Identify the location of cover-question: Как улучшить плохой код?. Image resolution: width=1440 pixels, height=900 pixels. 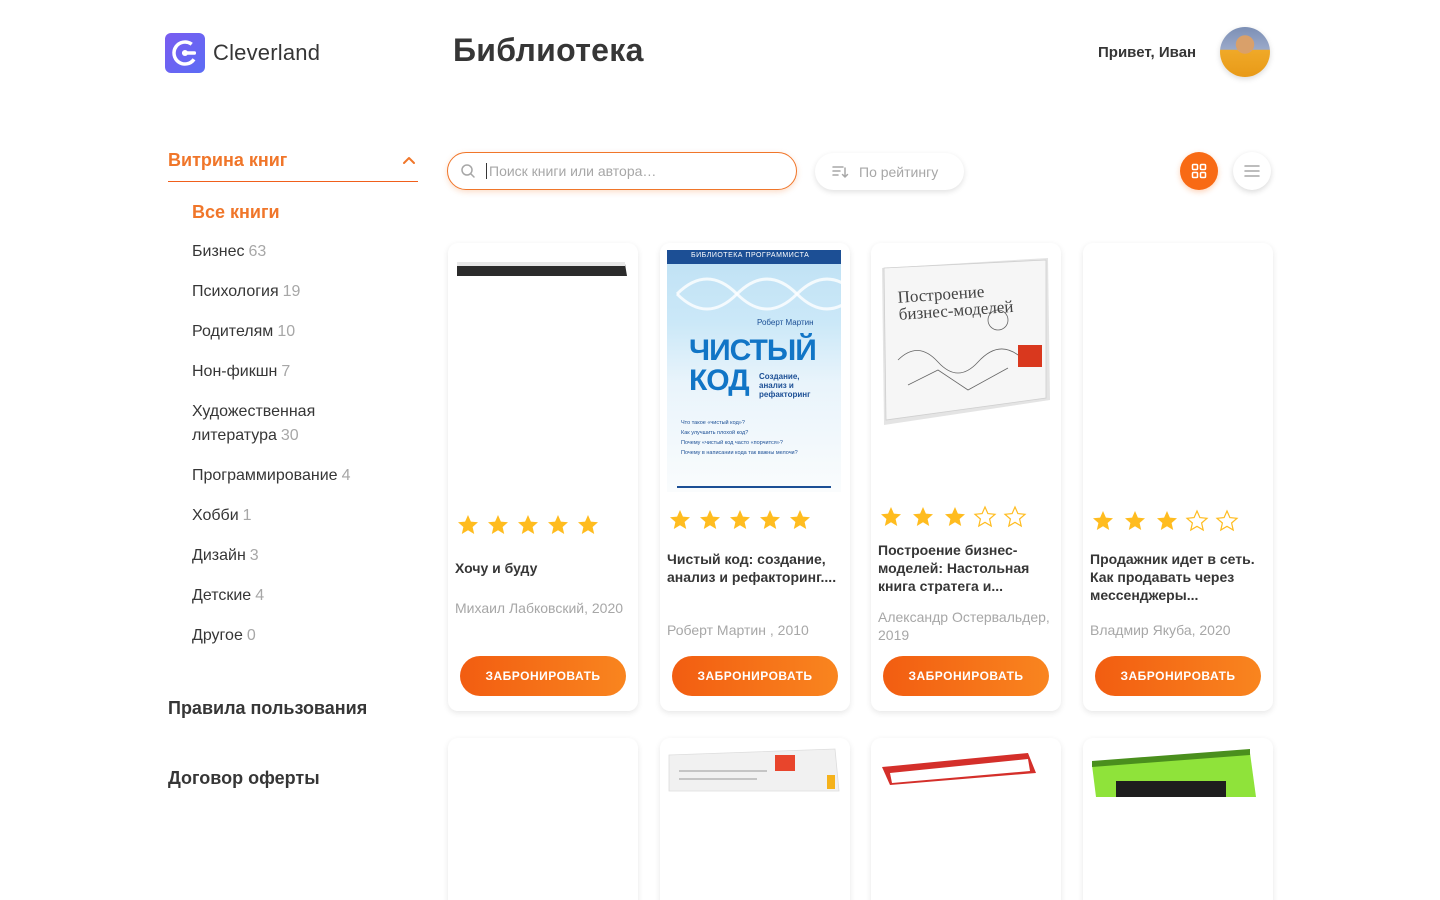
(715, 433).